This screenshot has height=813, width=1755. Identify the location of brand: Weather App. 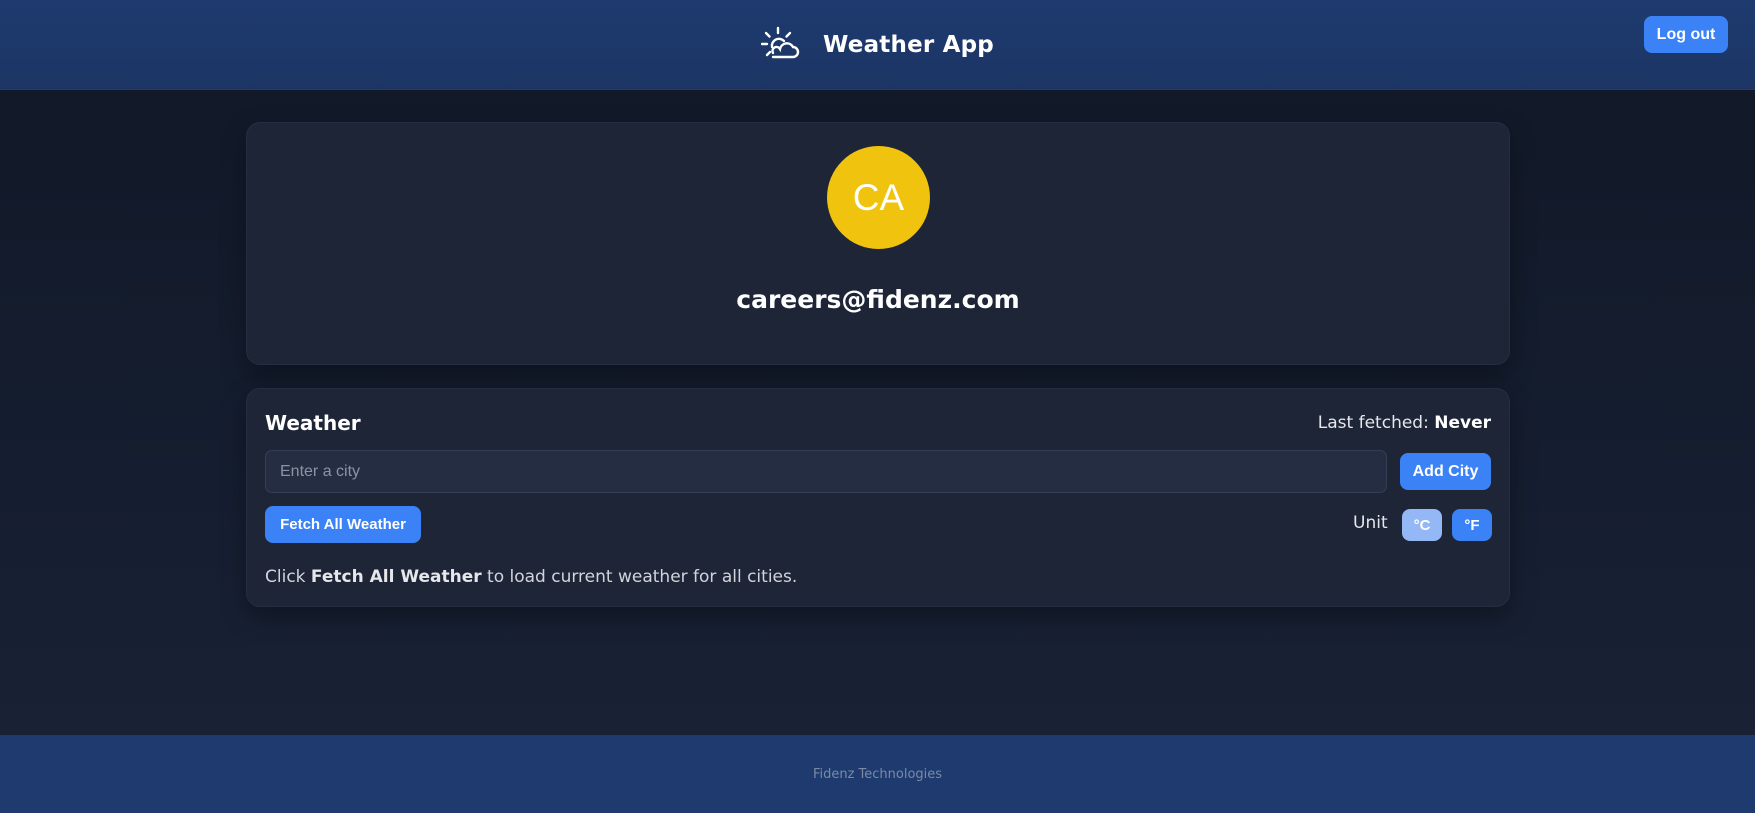
(877, 45).